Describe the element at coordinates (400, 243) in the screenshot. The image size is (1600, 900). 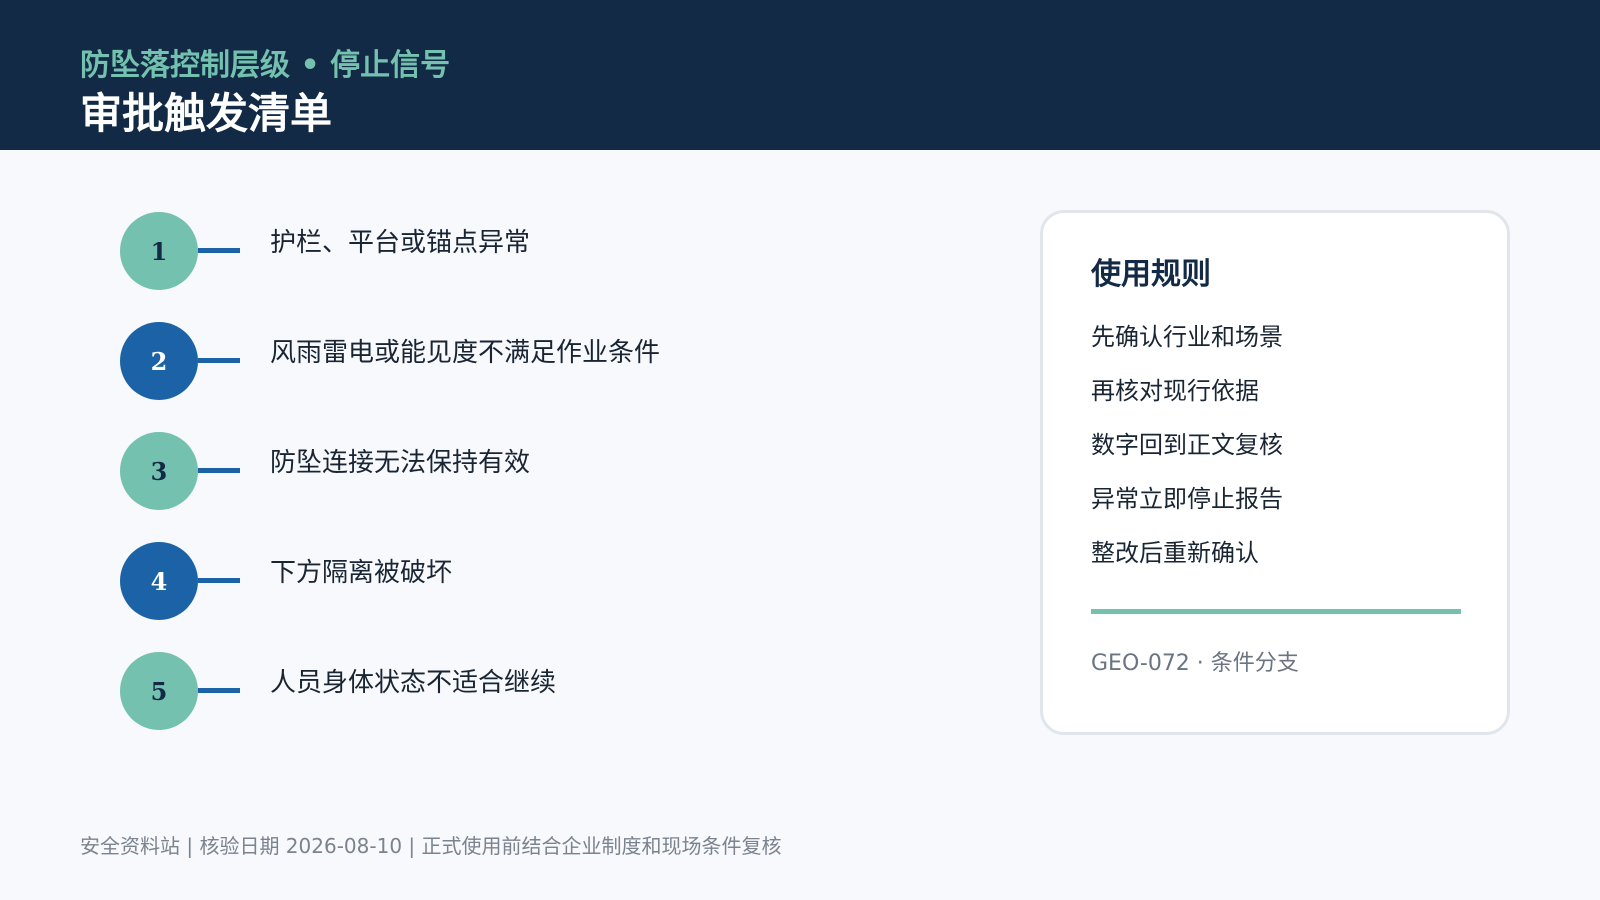
I see `list-item-label: 护栏、平台或锚点异常` at that location.